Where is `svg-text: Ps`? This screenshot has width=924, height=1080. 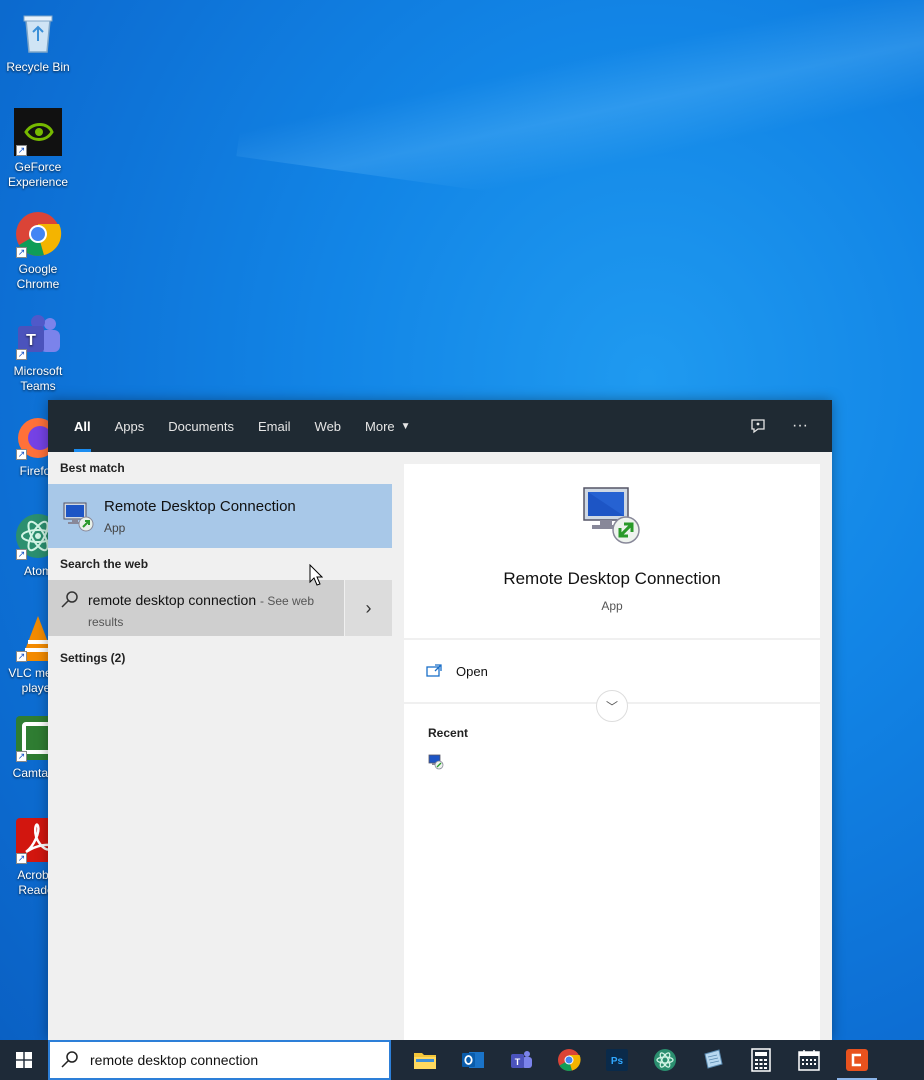
svg-text: Ps is located at coordinates (617, 1061).